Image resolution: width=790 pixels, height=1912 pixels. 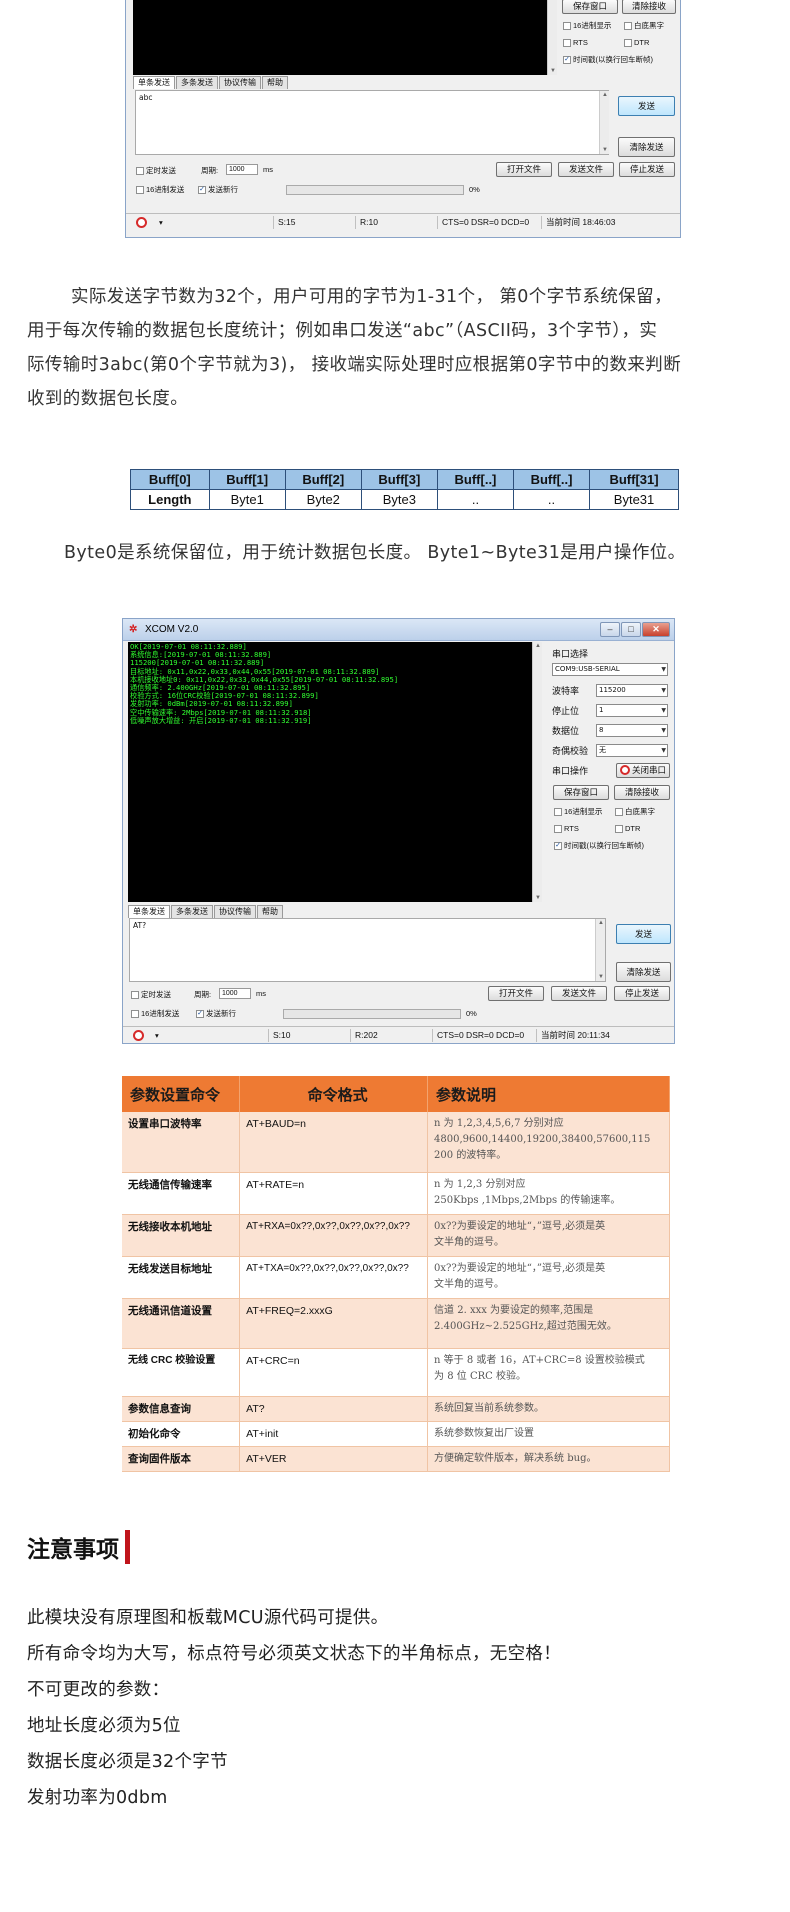 What do you see at coordinates (340, 37) in the screenshot?
I see `receive-terminal` at bounding box center [340, 37].